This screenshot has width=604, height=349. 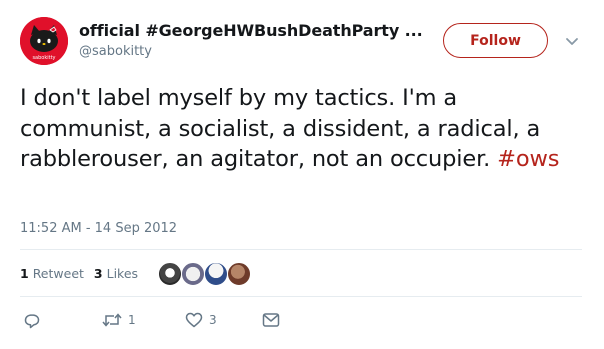 I want to click on user-handle: @sabokitty, so click(x=115, y=51).